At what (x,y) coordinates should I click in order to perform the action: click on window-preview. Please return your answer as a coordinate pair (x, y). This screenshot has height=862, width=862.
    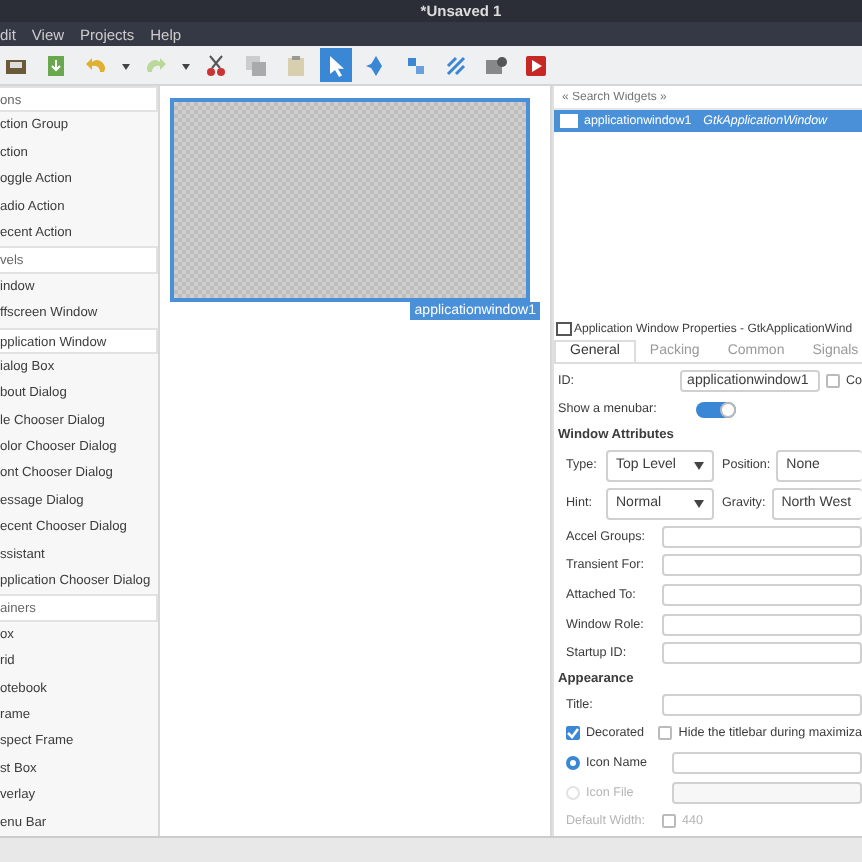
    Looking at the image, I should click on (350, 200).